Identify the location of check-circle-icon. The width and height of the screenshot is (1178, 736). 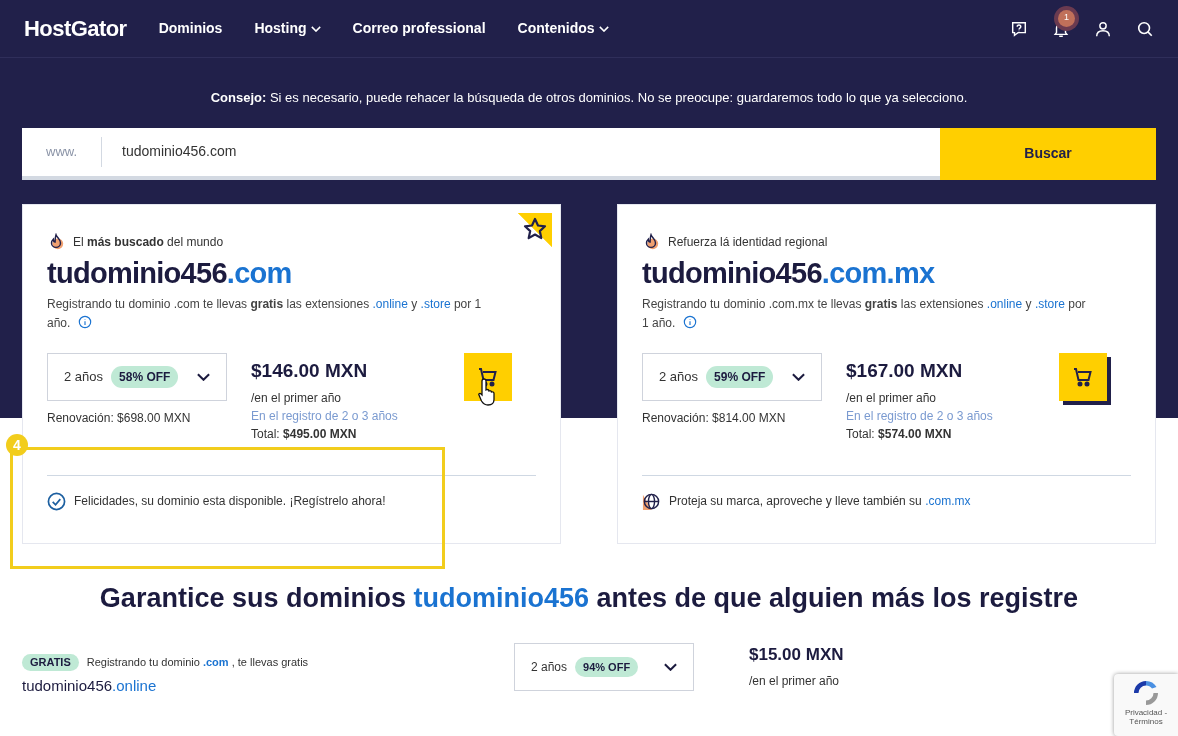
(56, 501).